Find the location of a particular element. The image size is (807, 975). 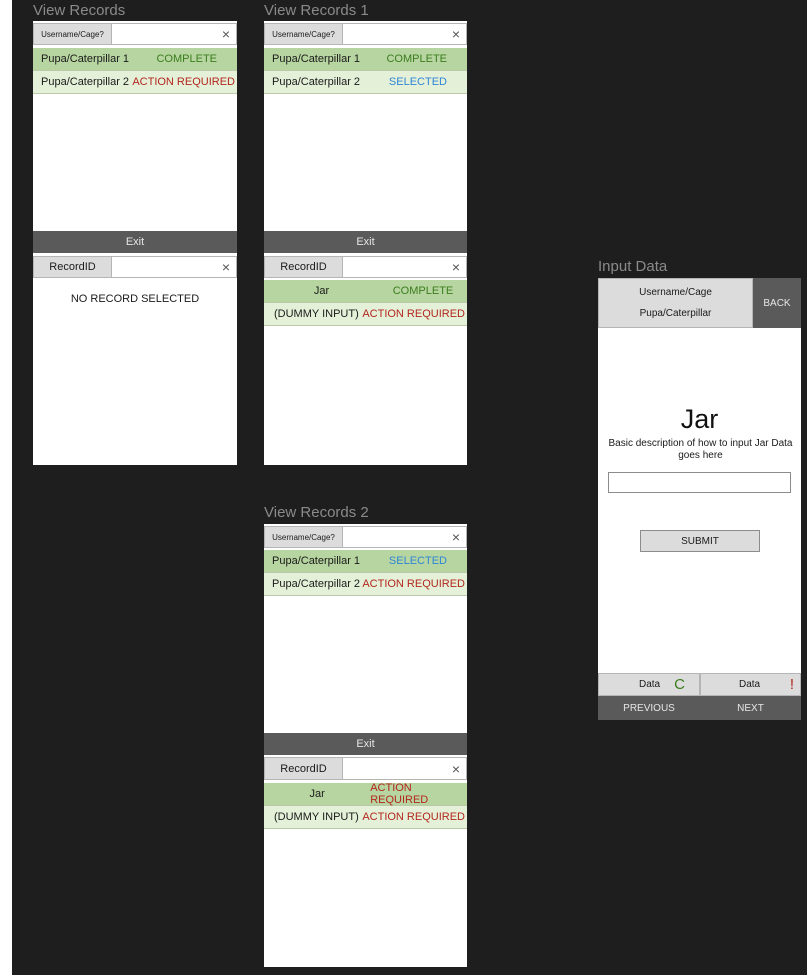

frame-title-view-records: View Records is located at coordinates (79, 10).